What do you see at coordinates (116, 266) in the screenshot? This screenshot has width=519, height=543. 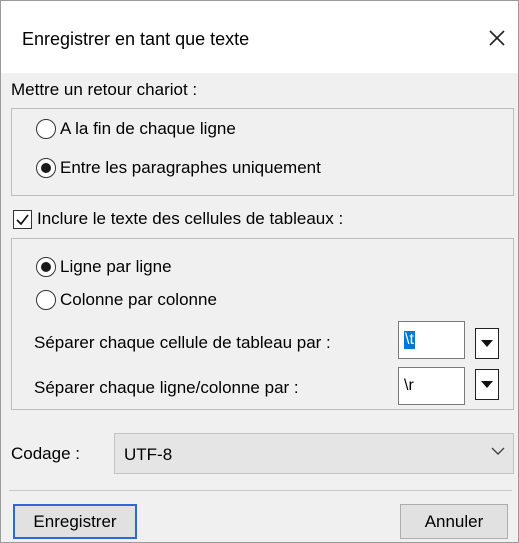 I see `radio-row-by-row-label: Ligne par ligne` at bounding box center [116, 266].